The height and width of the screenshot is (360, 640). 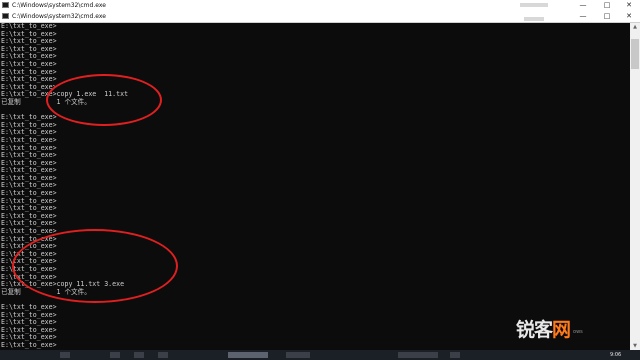 I want to click on taskbar-clock: 9:06, so click(x=615, y=355).